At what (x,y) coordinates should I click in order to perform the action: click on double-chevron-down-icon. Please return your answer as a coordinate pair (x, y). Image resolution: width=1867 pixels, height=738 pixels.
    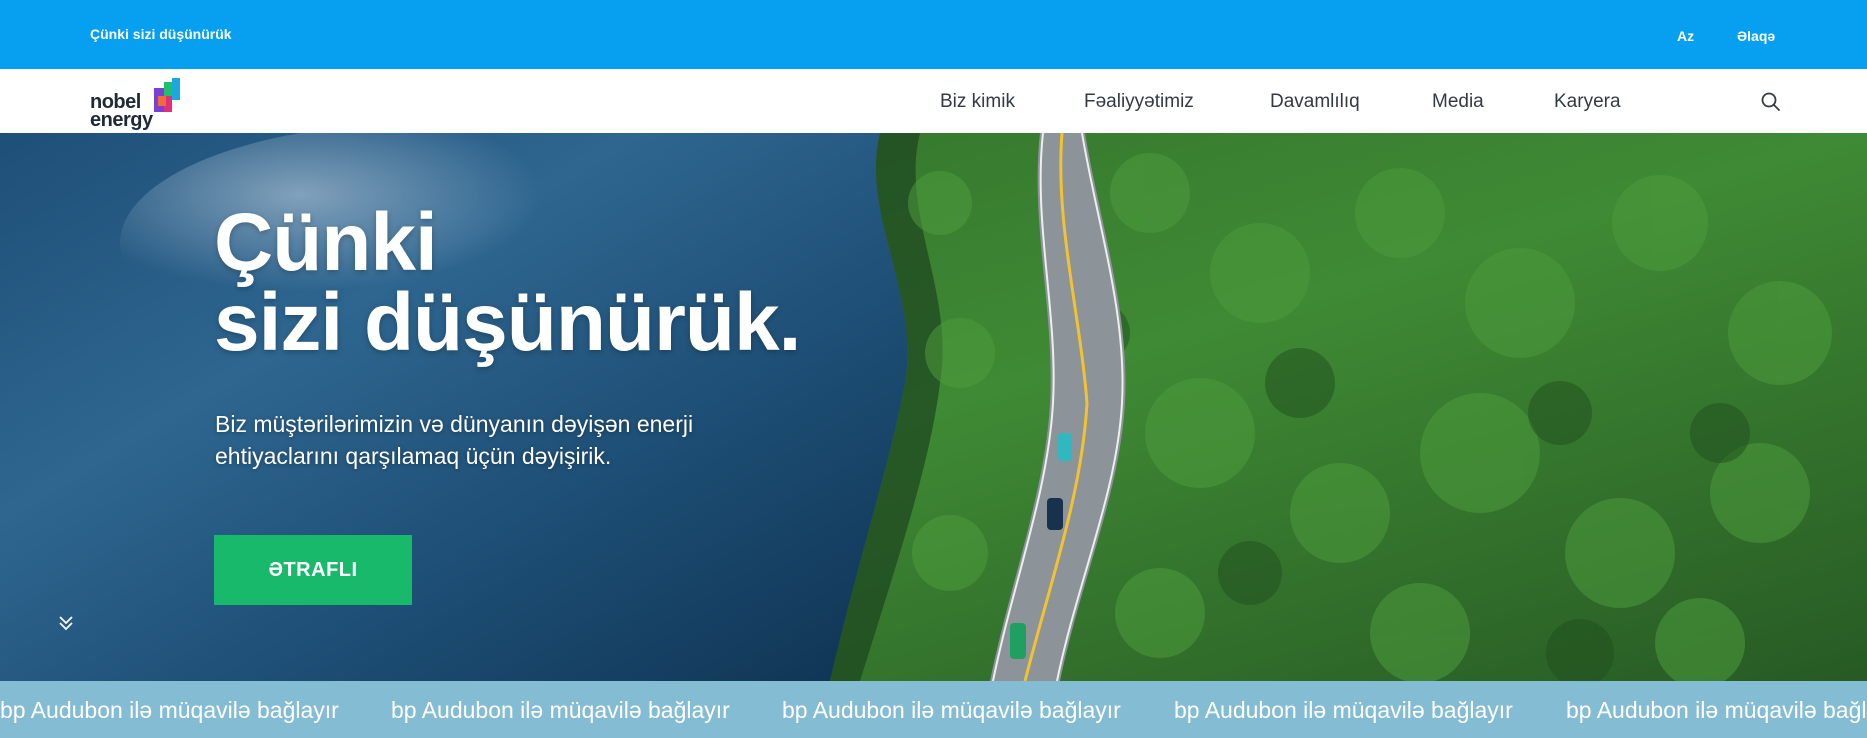
    Looking at the image, I should click on (66, 623).